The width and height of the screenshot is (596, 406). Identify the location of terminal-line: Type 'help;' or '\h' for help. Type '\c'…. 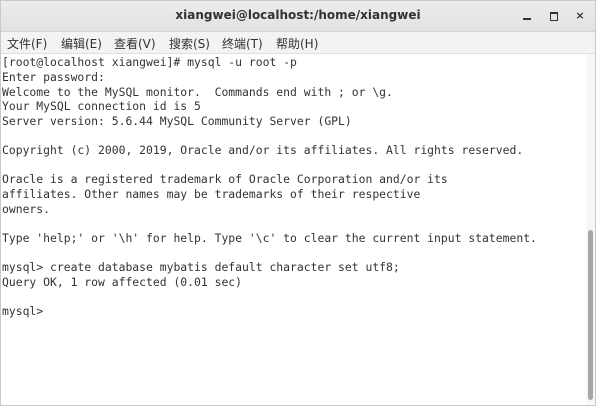
(269, 238).